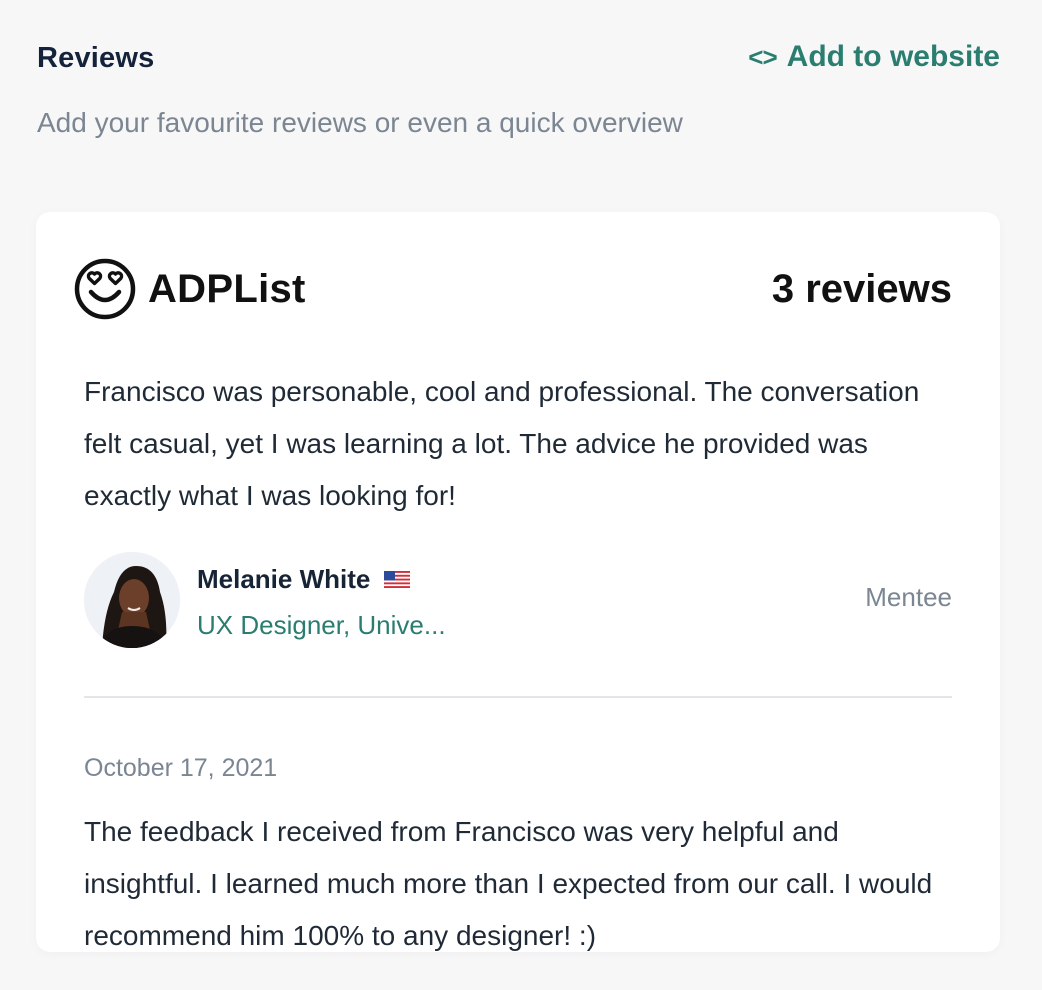  Describe the element at coordinates (762, 56) in the screenshot. I see `code-icon: <>` at that location.